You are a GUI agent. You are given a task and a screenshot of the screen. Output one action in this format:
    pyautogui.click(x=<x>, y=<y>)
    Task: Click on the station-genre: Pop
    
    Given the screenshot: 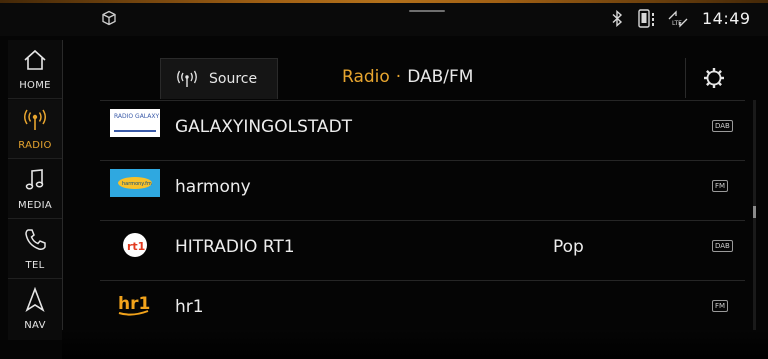 What is the action you would take?
    pyautogui.click(x=568, y=247)
    